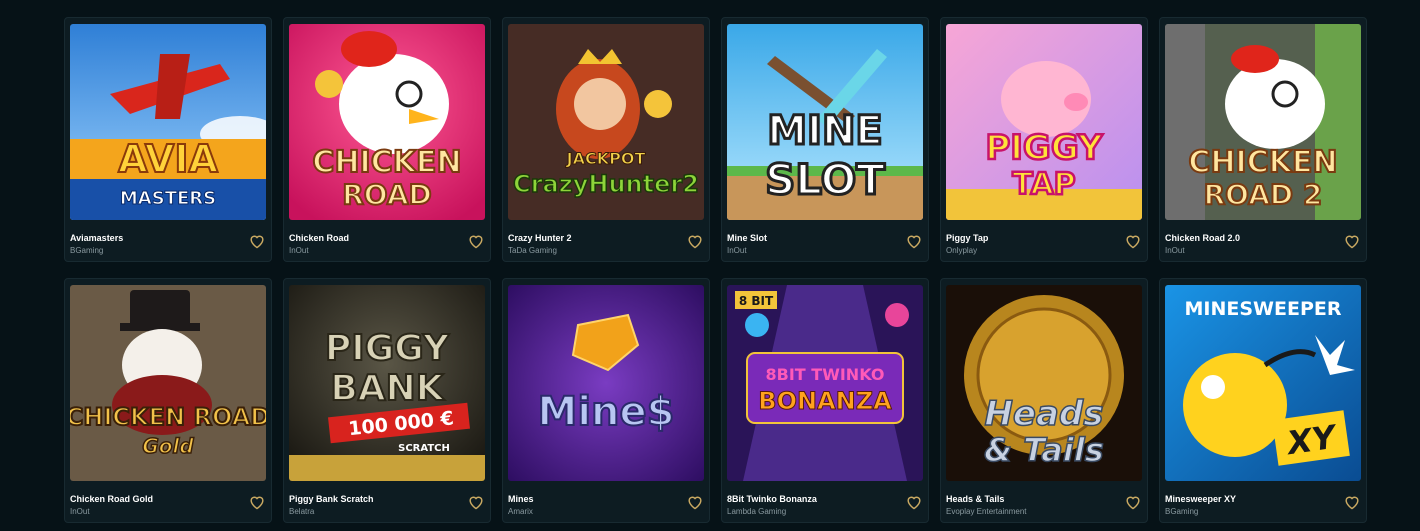 Image resolution: width=1420 pixels, height=531 pixels. What do you see at coordinates (986, 511) in the screenshot?
I see `game-provider: Evoplay Entertainment` at bounding box center [986, 511].